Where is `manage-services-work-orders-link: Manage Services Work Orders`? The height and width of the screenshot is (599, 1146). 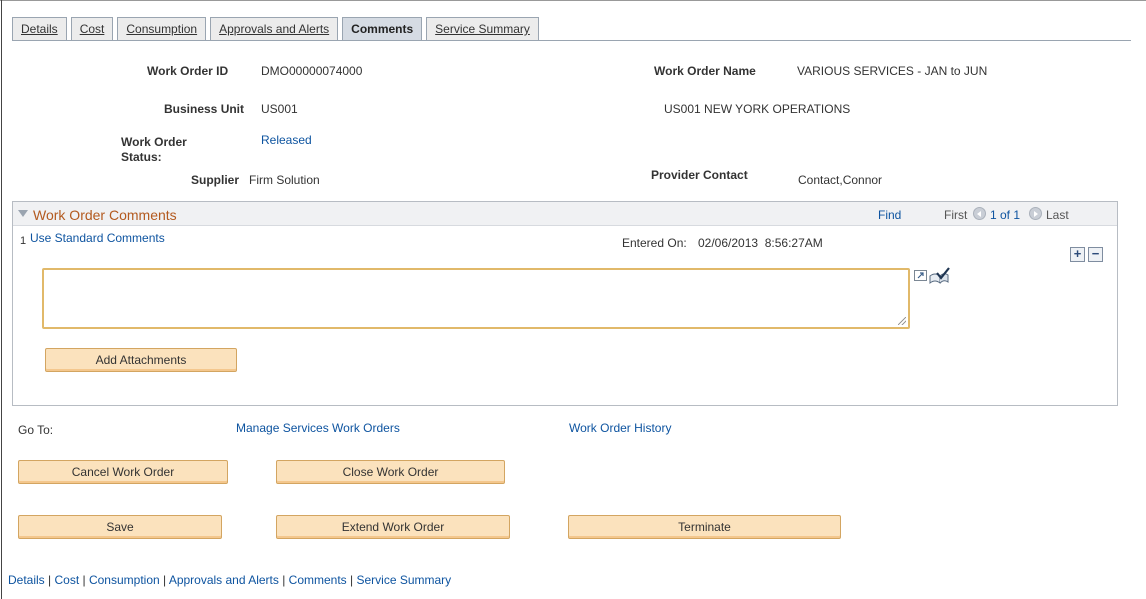 manage-services-work-orders-link: Manage Services Work Orders is located at coordinates (318, 428).